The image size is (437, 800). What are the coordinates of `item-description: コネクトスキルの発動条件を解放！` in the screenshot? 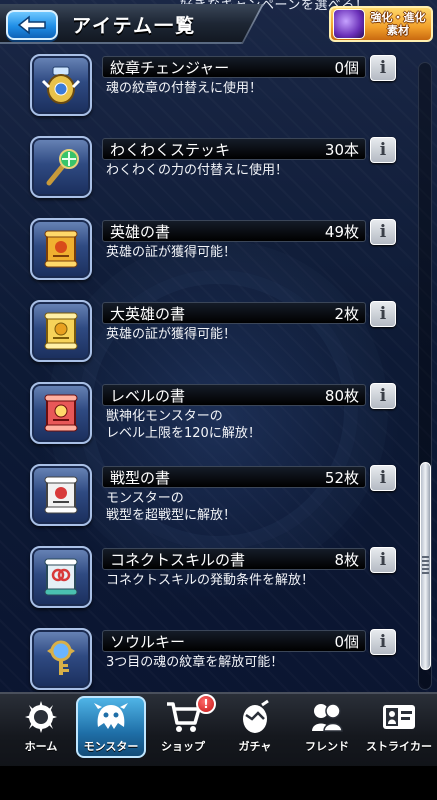 It's located at (210, 580).